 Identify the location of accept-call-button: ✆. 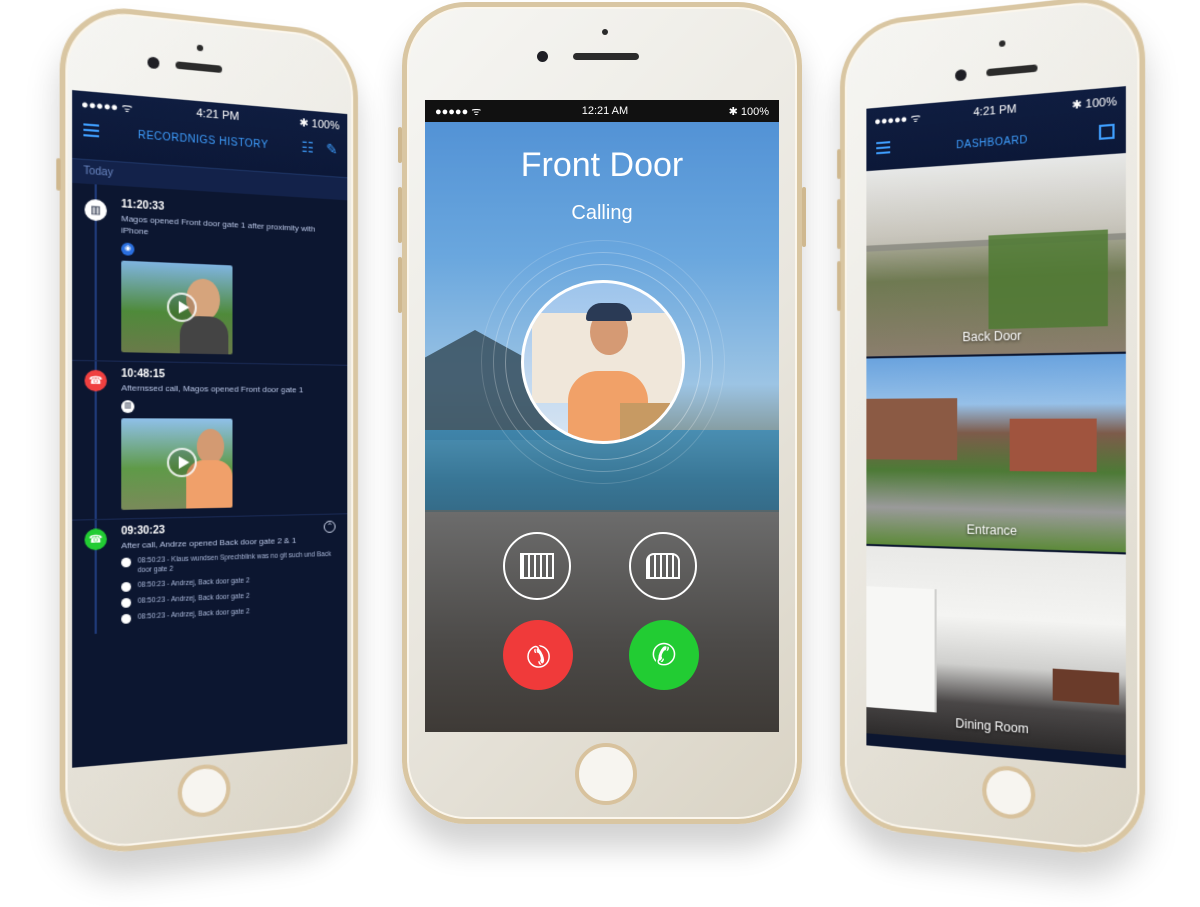
(664, 655).